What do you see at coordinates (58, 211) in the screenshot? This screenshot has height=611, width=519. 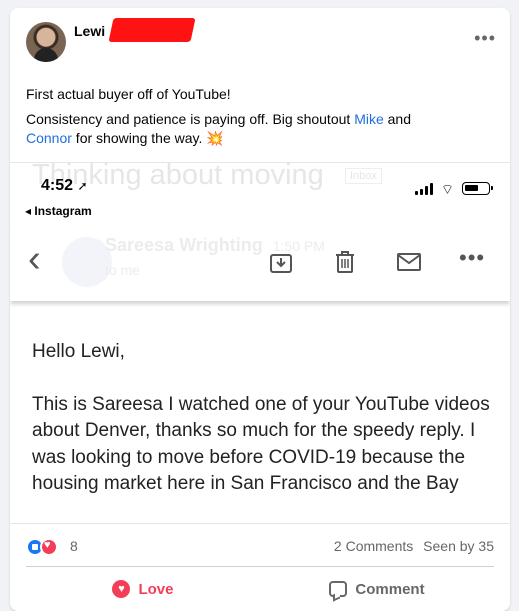 I see `back-to-app-link: ◂ Instagram` at bounding box center [58, 211].